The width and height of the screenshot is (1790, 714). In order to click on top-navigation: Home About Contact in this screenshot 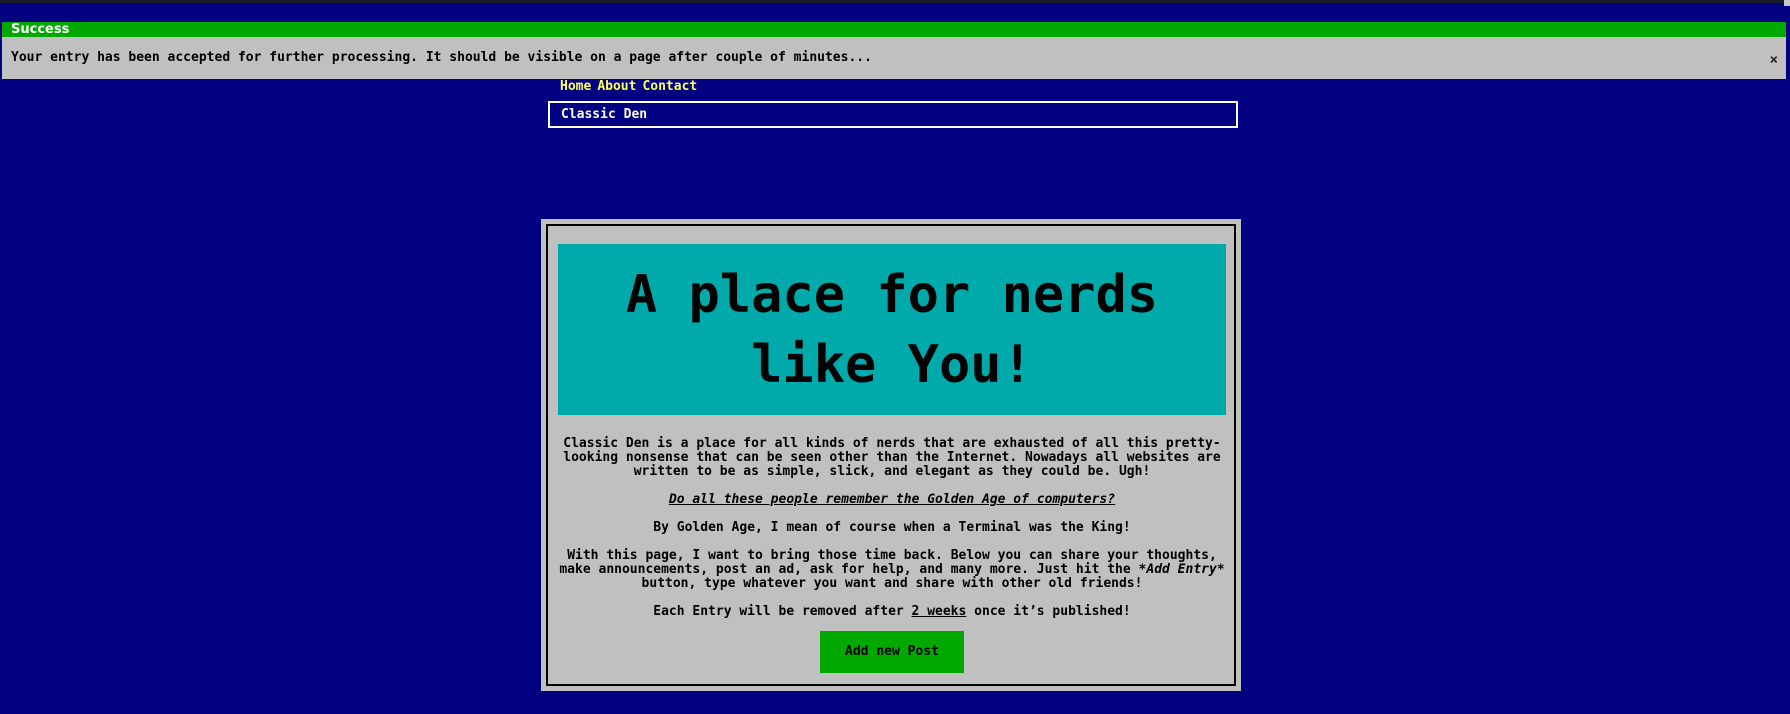, I will do `click(631, 87)`.